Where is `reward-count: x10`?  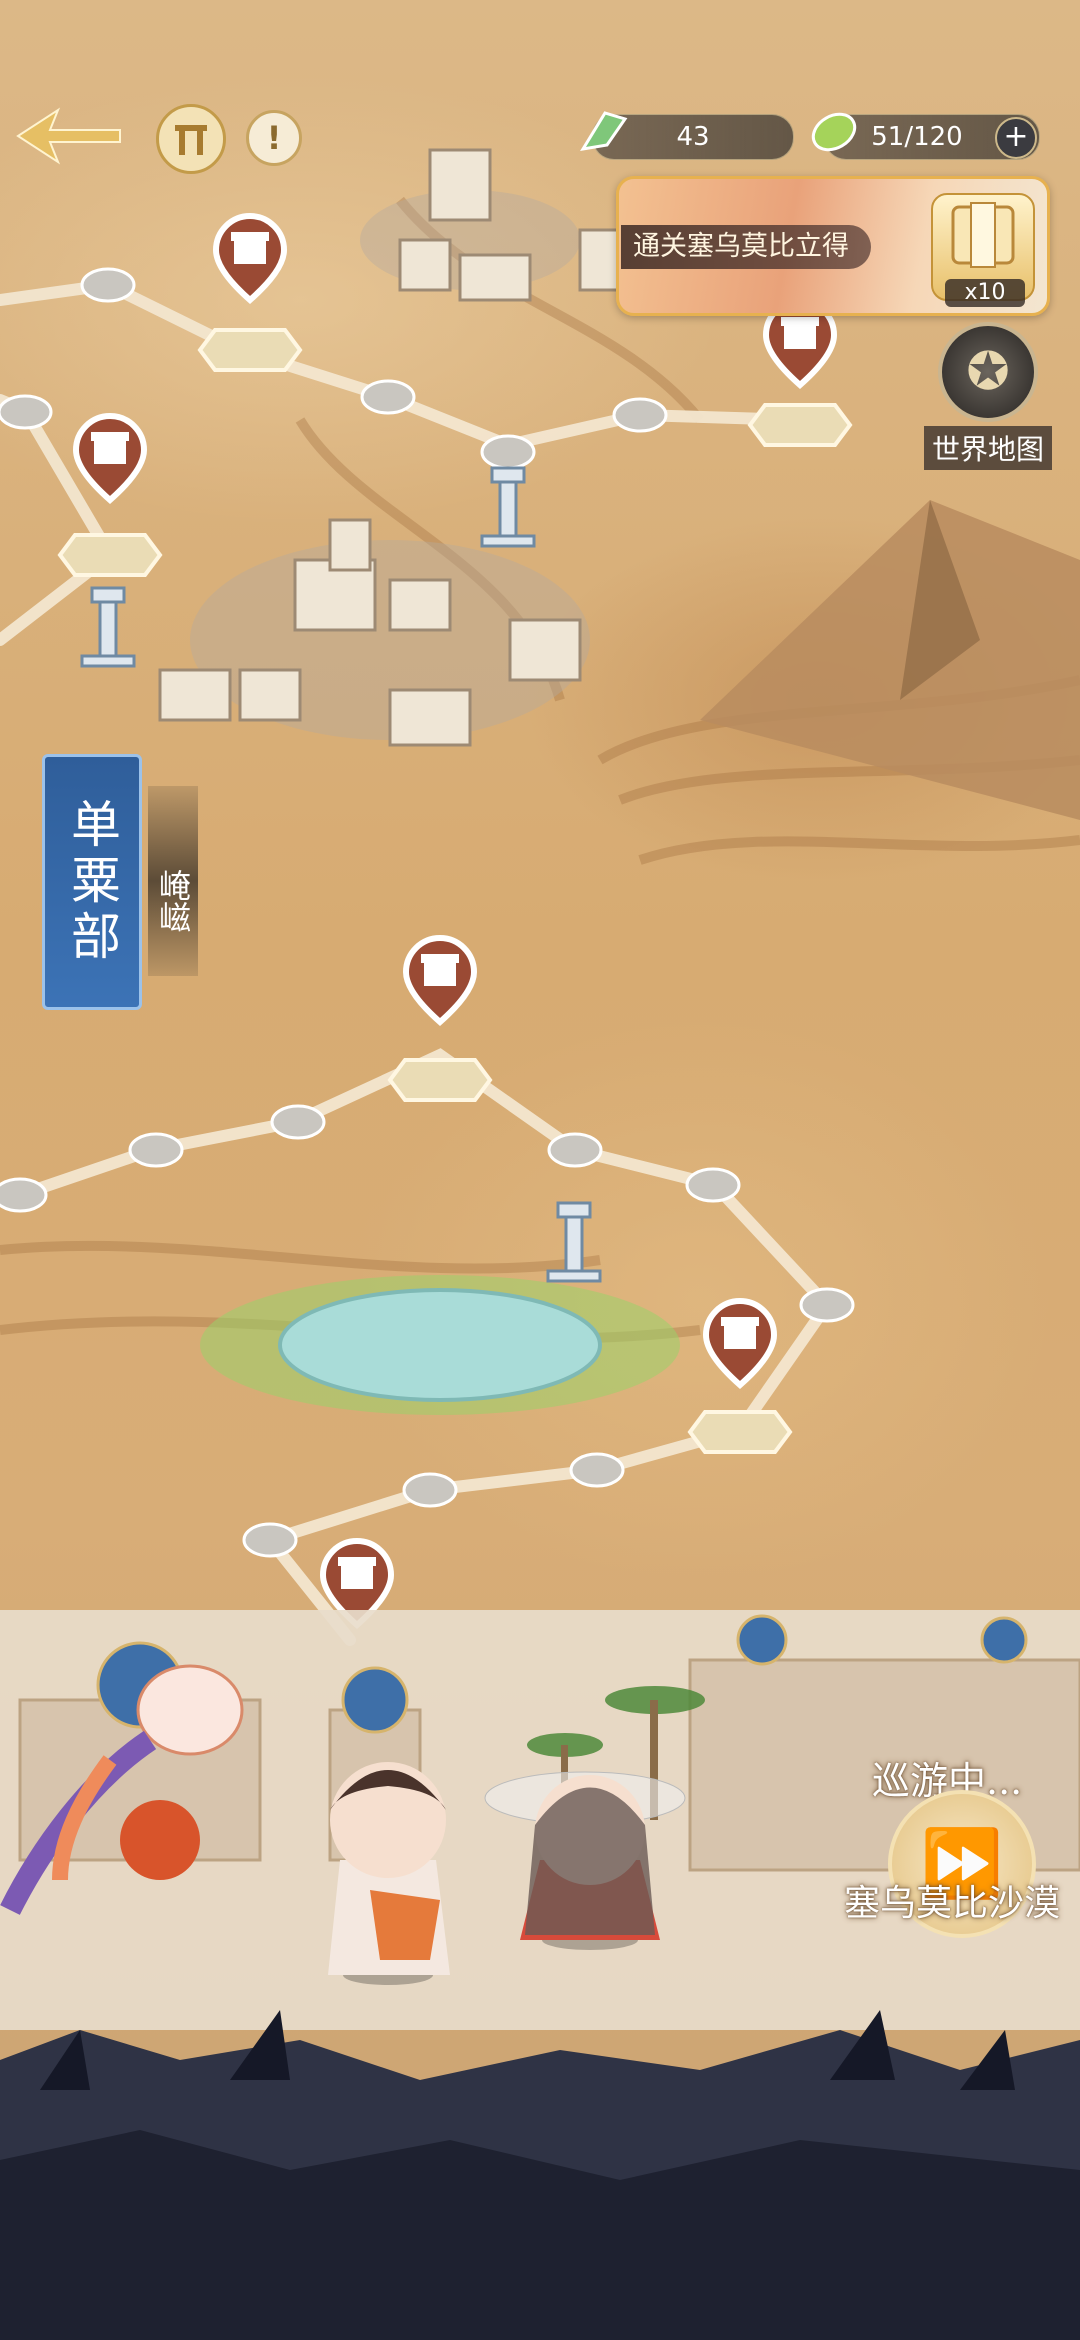 reward-count: x10 is located at coordinates (985, 293).